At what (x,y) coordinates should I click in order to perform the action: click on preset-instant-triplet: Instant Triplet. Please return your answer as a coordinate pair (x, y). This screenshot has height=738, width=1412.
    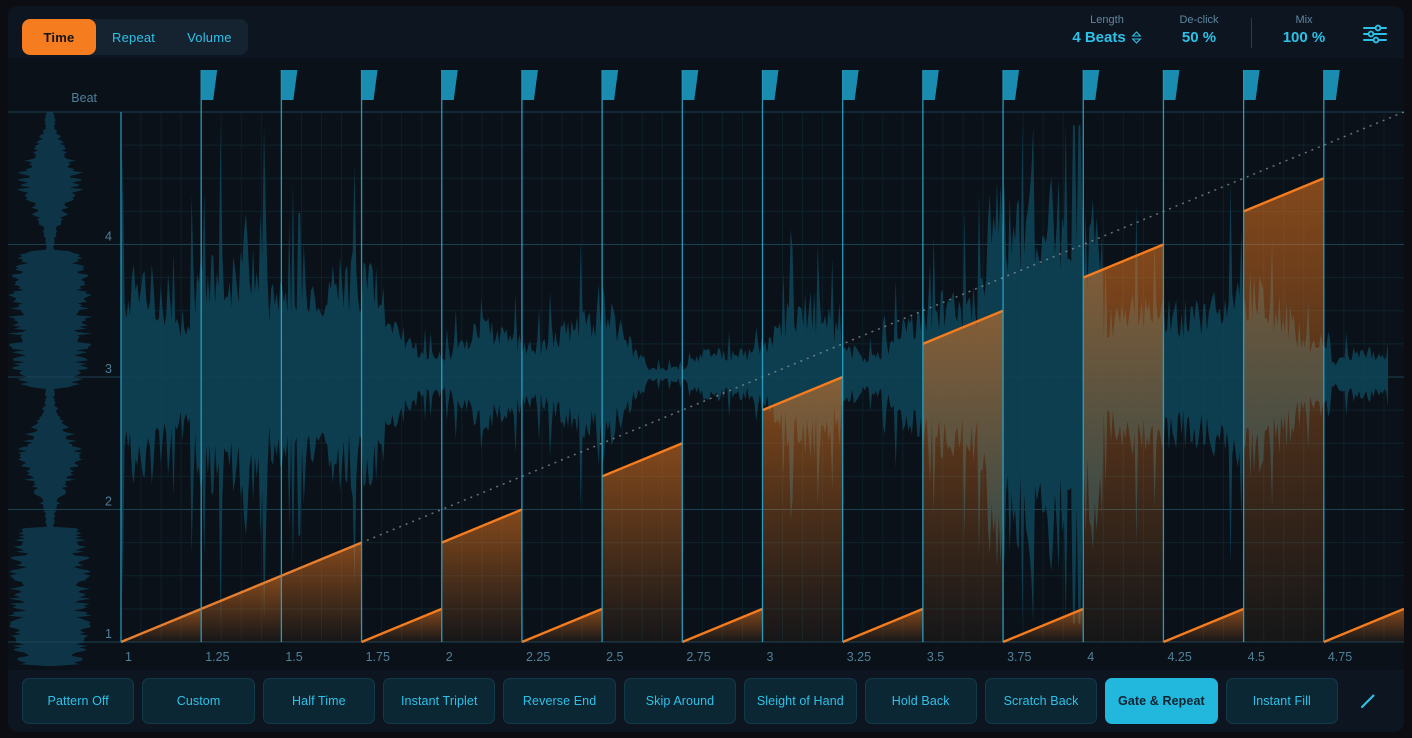
    Looking at the image, I should click on (439, 701).